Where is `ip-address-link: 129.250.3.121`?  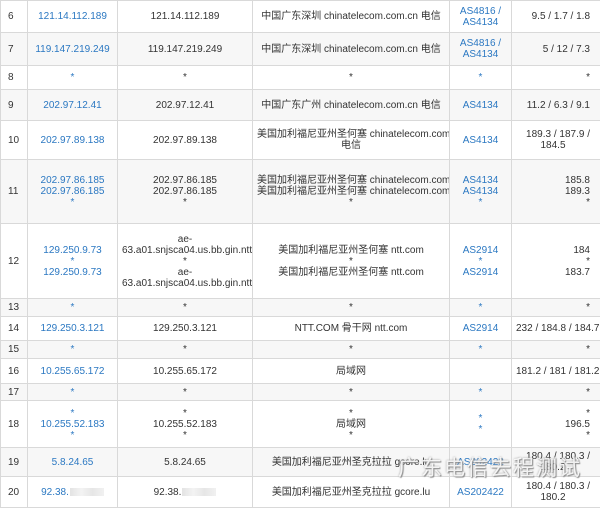
ip-address-link: 129.250.3.121 is located at coordinates (72, 328).